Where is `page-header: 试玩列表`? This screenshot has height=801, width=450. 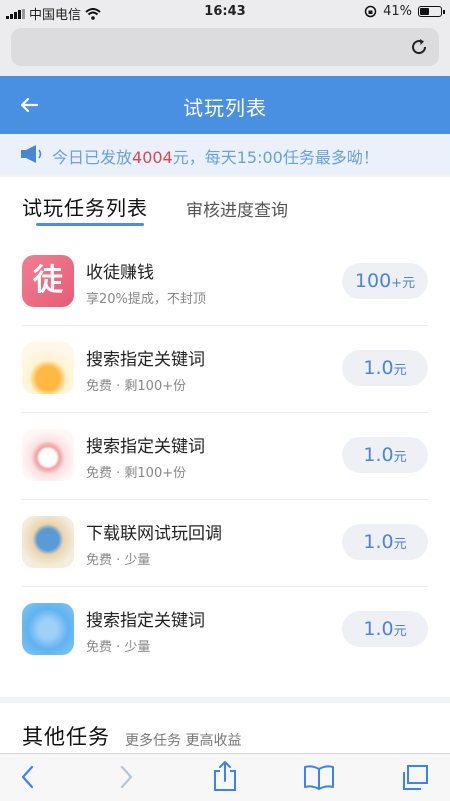 page-header: 试玩列表 is located at coordinates (225, 105).